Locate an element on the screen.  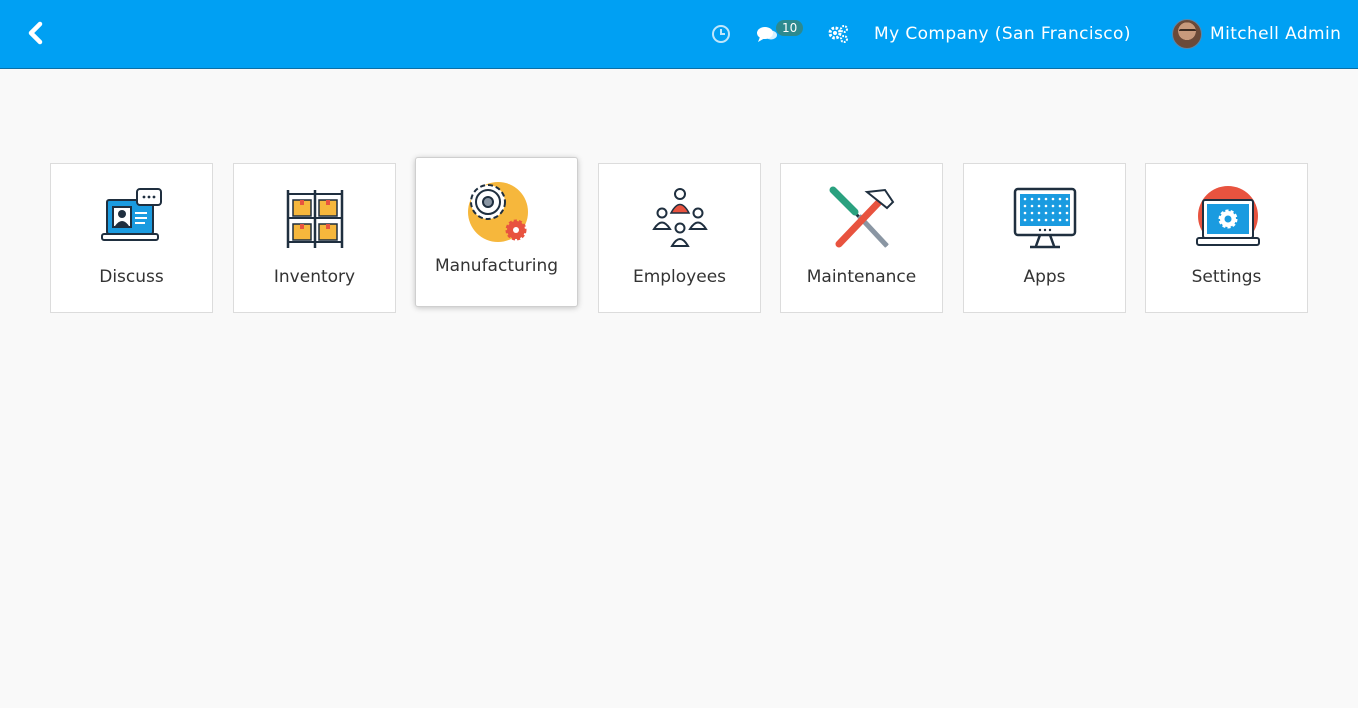
company-switcher: My Company (San Francisco) is located at coordinates (1002, 34).